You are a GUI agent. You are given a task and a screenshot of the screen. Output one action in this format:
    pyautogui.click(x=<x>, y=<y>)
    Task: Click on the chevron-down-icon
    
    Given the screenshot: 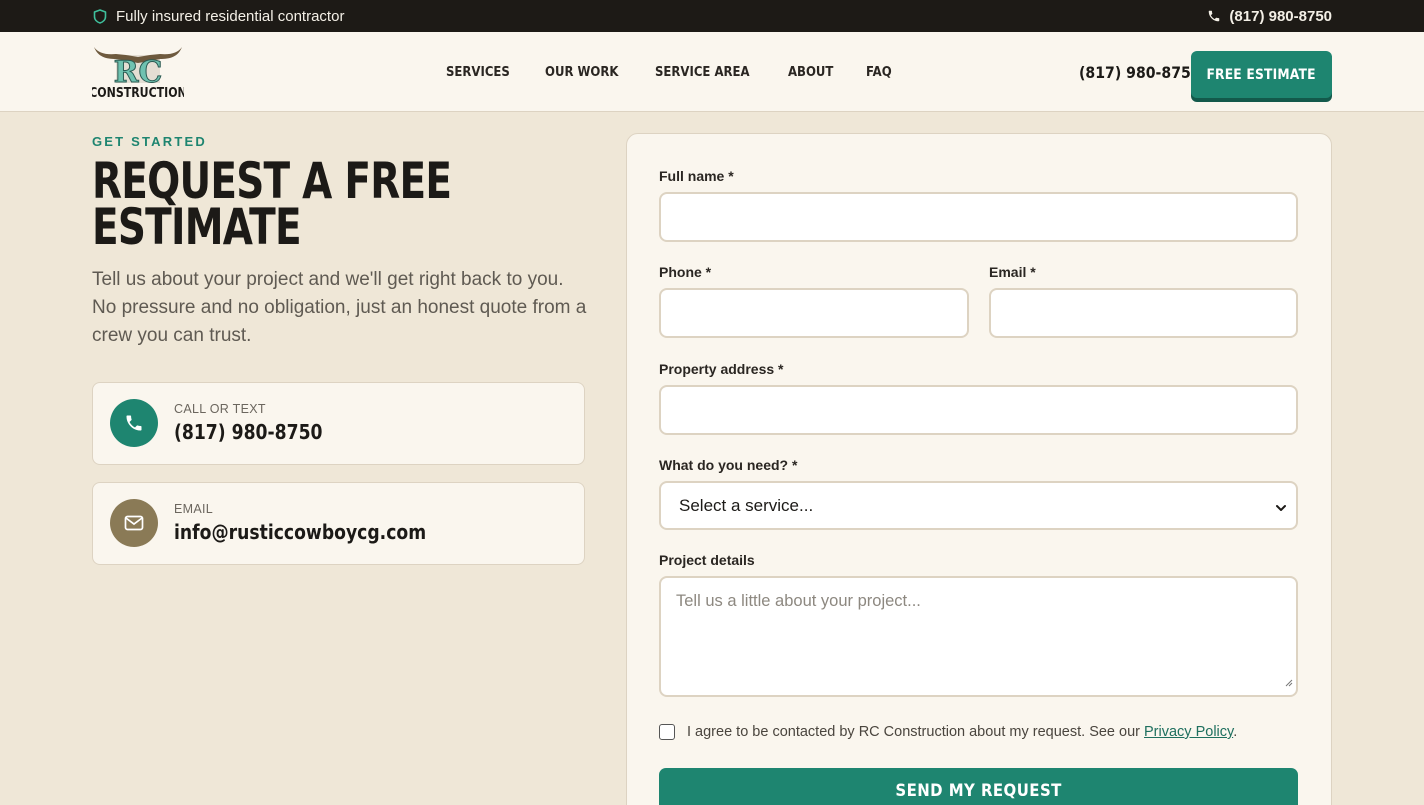 What is the action you would take?
    pyautogui.click(x=1281, y=509)
    